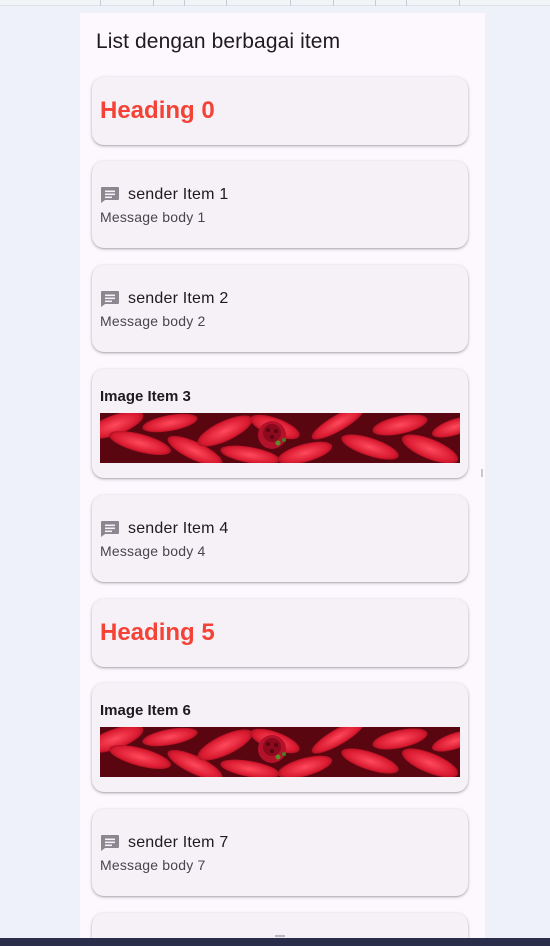 This screenshot has width=550, height=946. I want to click on window-resize-handle, so click(280, 936).